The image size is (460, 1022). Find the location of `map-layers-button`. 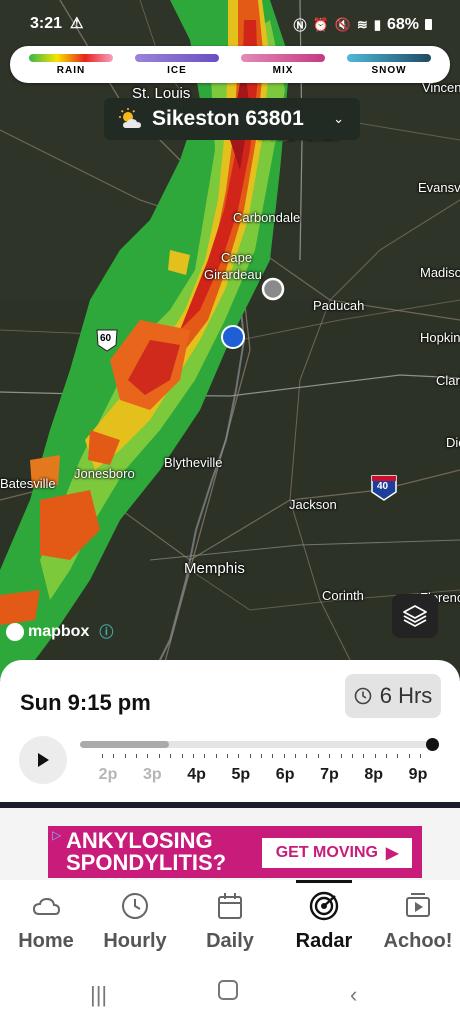

map-layers-button is located at coordinates (415, 616).